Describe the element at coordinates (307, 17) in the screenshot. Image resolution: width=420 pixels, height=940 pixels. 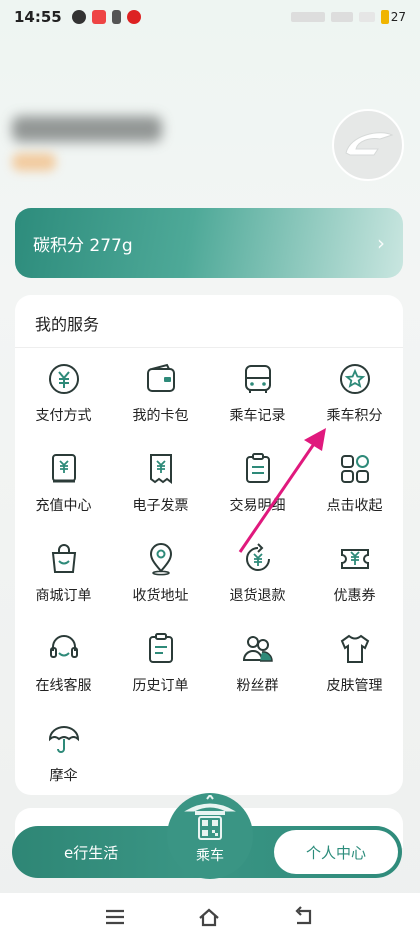
I see `signal-icon` at that location.